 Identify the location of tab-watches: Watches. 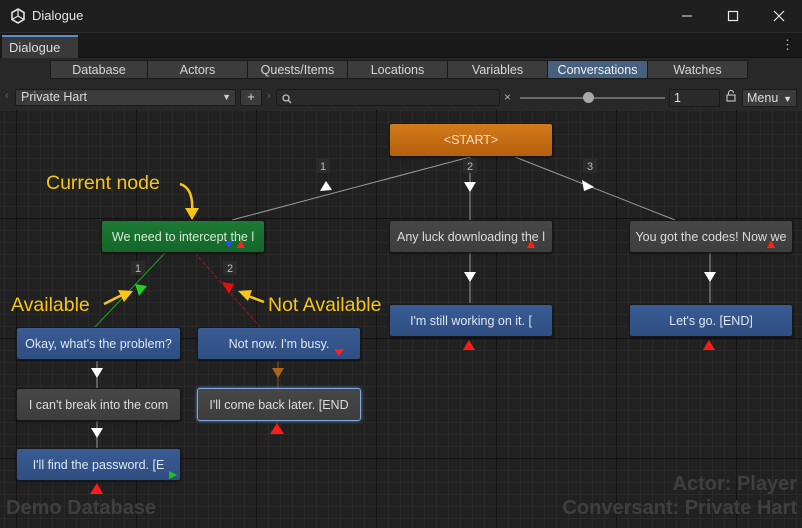
(697, 69).